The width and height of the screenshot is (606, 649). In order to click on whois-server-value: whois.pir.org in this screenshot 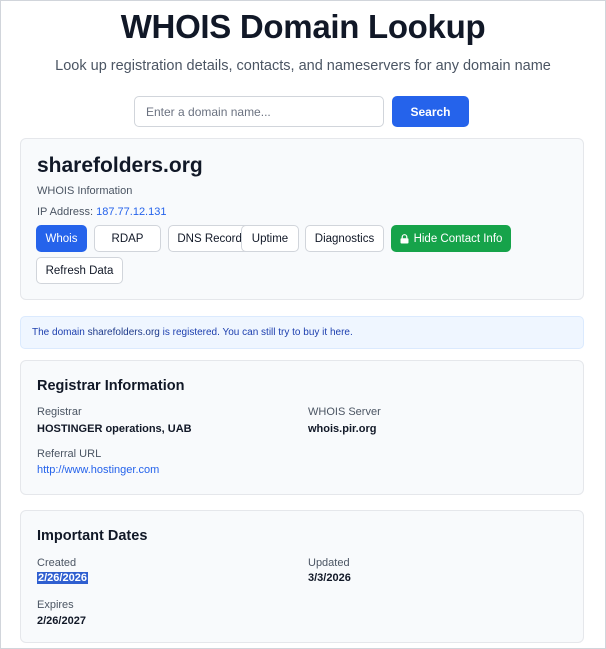, I will do `click(342, 429)`.